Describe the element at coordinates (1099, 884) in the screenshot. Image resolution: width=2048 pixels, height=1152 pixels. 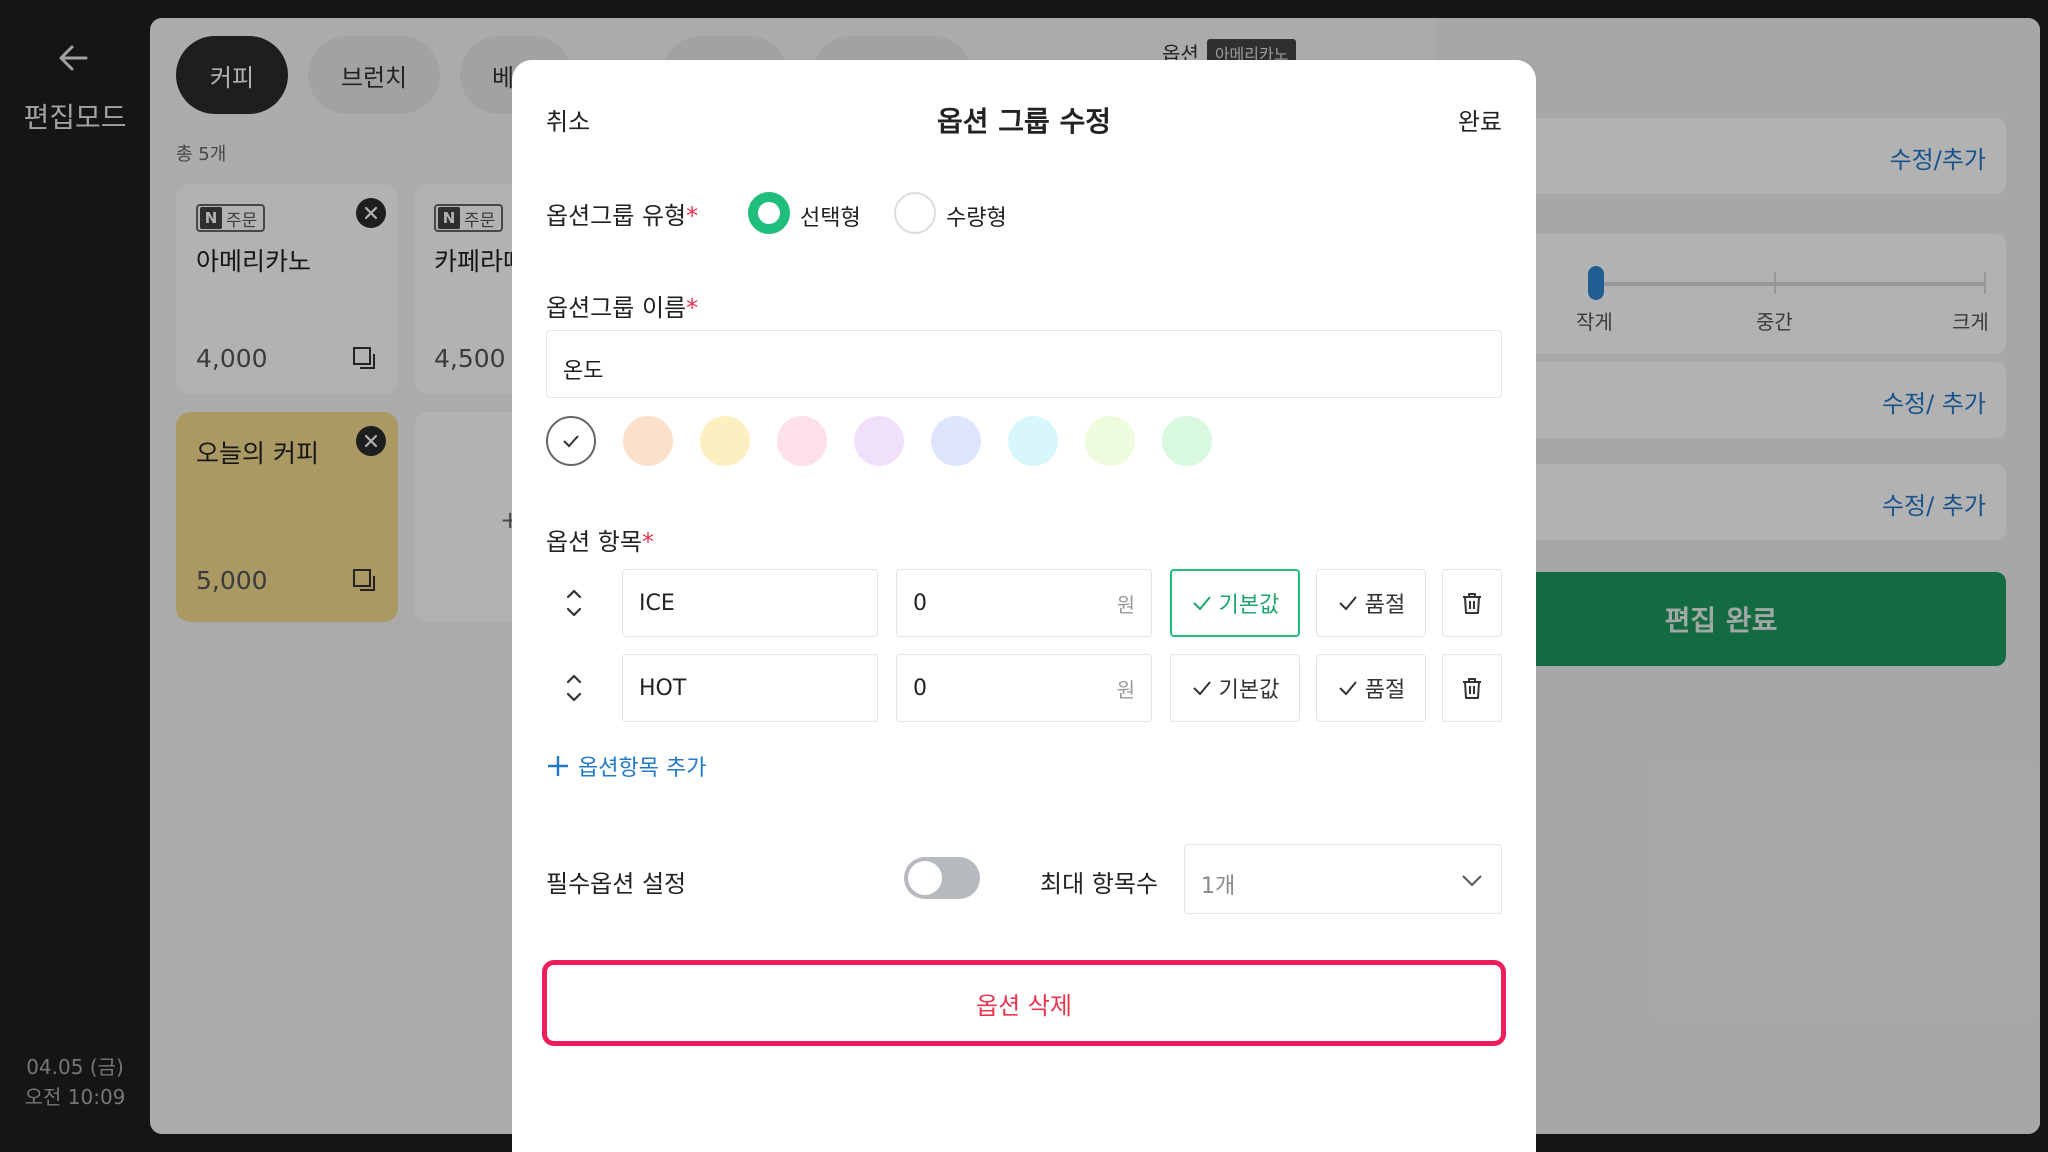
I see `max-items-label: 최대 항목수` at that location.